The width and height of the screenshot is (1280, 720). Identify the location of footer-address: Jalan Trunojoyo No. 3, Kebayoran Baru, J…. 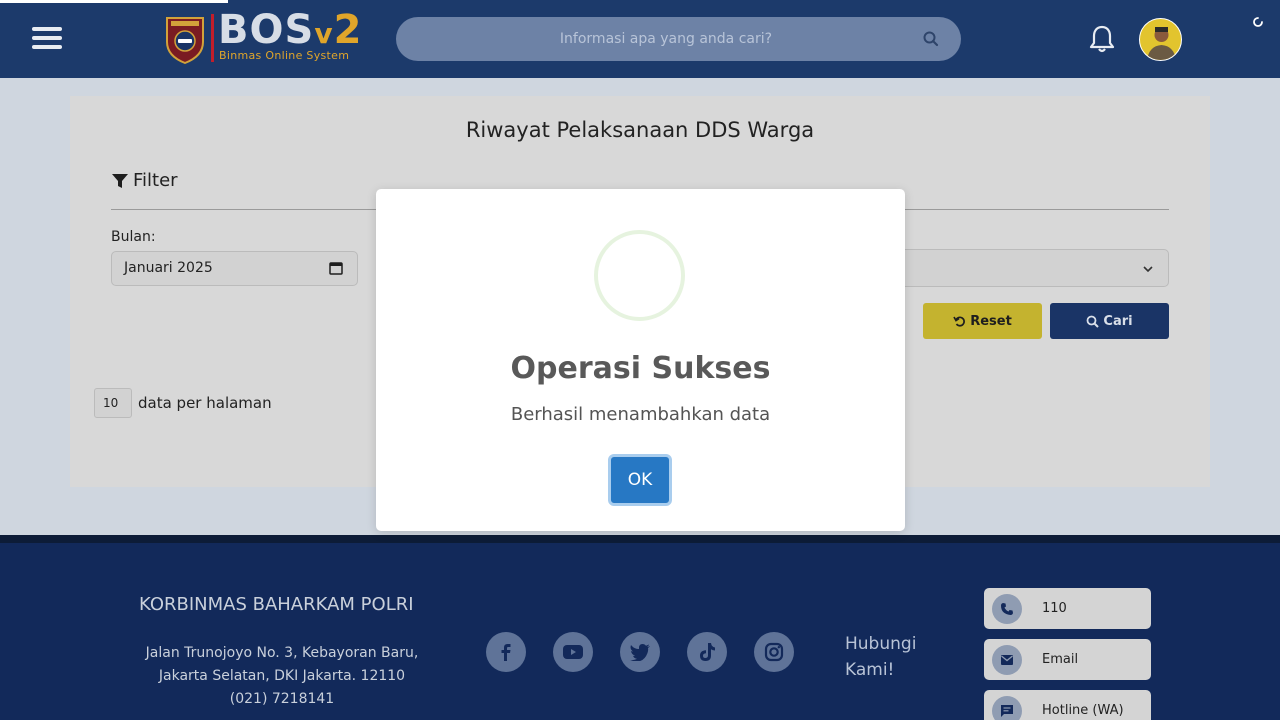
(282, 676).